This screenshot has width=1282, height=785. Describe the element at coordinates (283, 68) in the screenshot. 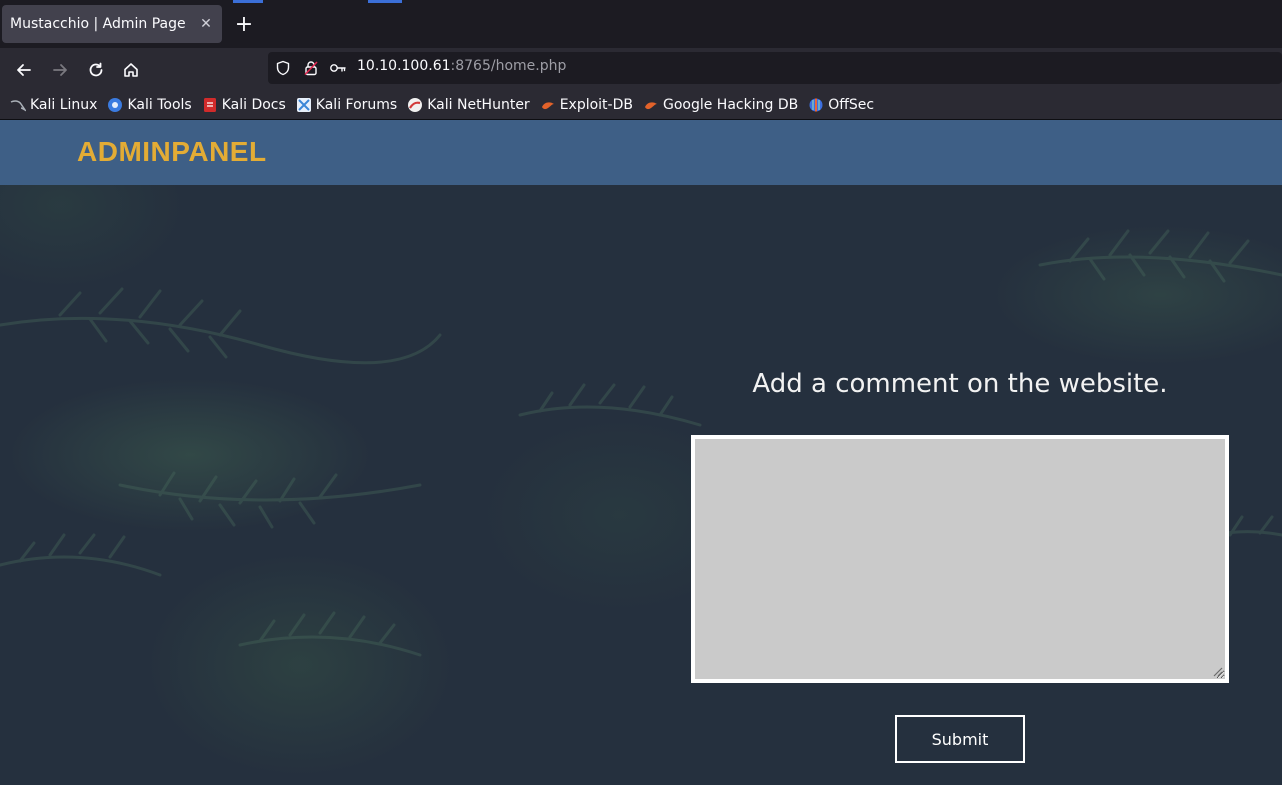

I see `shield-icon` at that location.